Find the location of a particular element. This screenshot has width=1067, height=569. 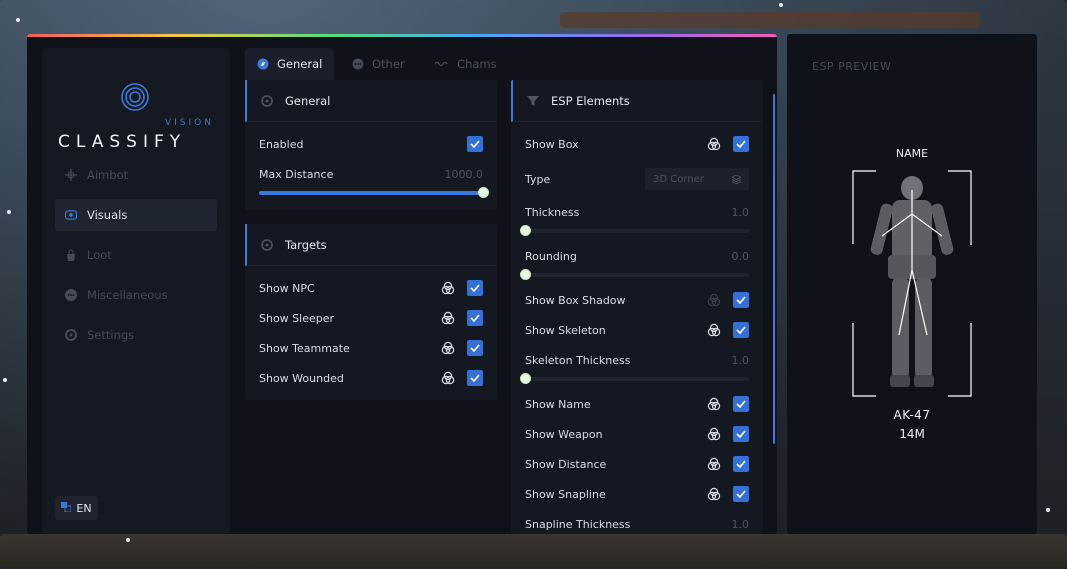

language-icon is located at coordinates (66, 508).